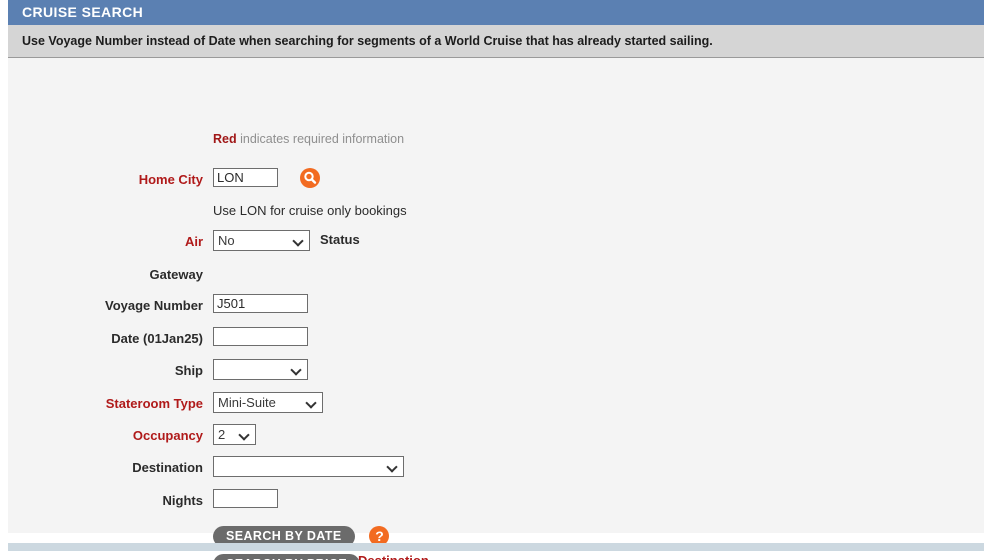 The image size is (1001, 560). What do you see at coordinates (496, 472) in the screenshot?
I see `row-destination: Destination` at bounding box center [496, 472].